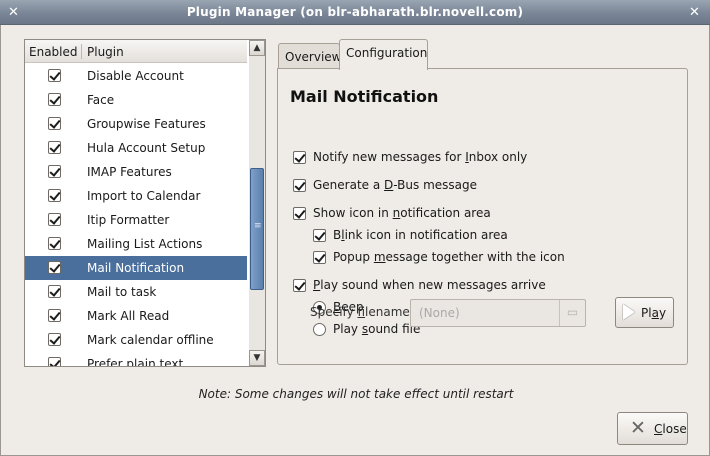  What do you see at coordinates (129, 172) in the screenshot?
I see `plugin-name: IMAP Features` at bounding box center [129, 172].